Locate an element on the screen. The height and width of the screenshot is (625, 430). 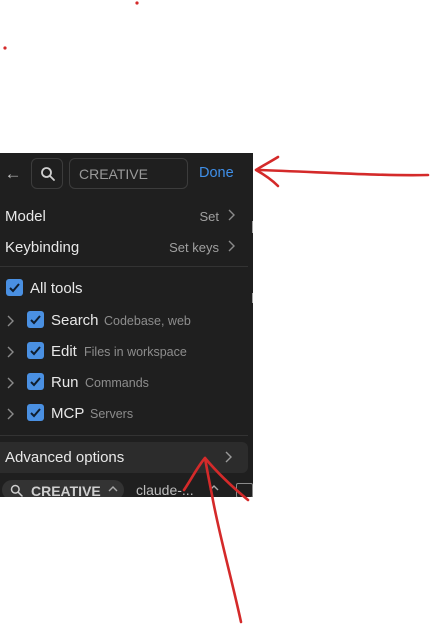
tool-description: Files in workspace is located at coordinates (135, 352).